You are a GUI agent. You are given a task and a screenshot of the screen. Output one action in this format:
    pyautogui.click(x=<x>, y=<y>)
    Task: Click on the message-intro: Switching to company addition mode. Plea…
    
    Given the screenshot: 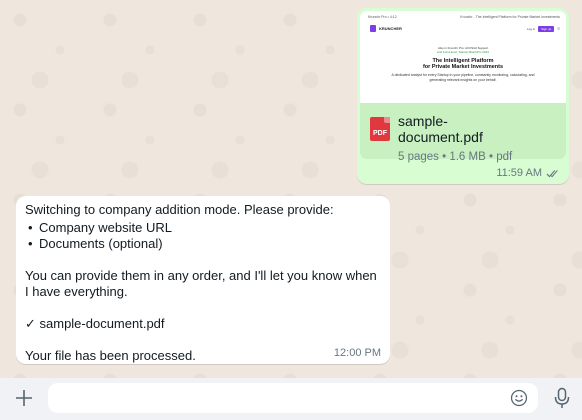 What is the action you would take?
    pyautogui.click(x=179, y=209)
    